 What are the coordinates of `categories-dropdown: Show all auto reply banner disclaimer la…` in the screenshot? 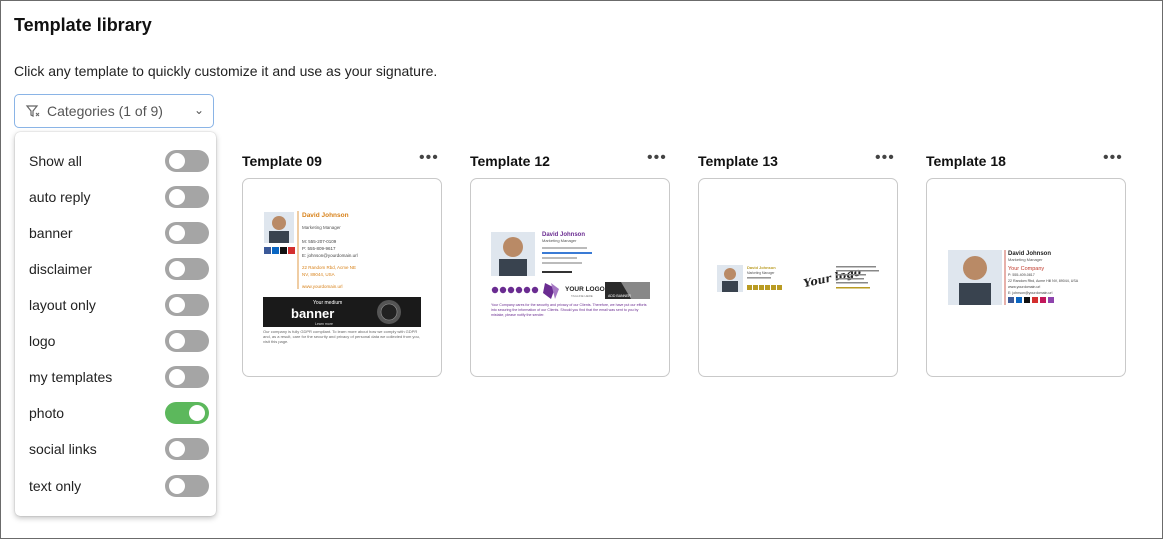 It's located at (115, 324).